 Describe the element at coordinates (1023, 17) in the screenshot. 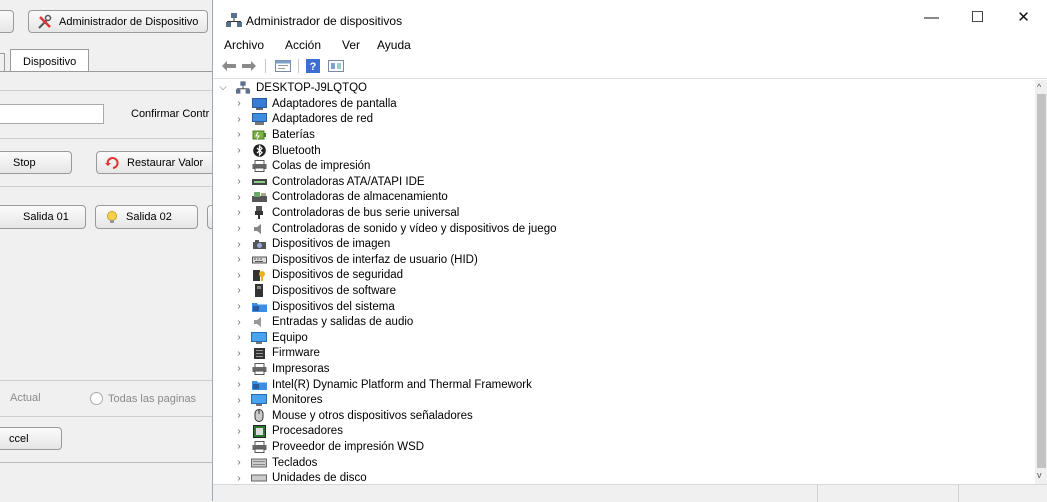

I see `close-button: ✕` at that location.